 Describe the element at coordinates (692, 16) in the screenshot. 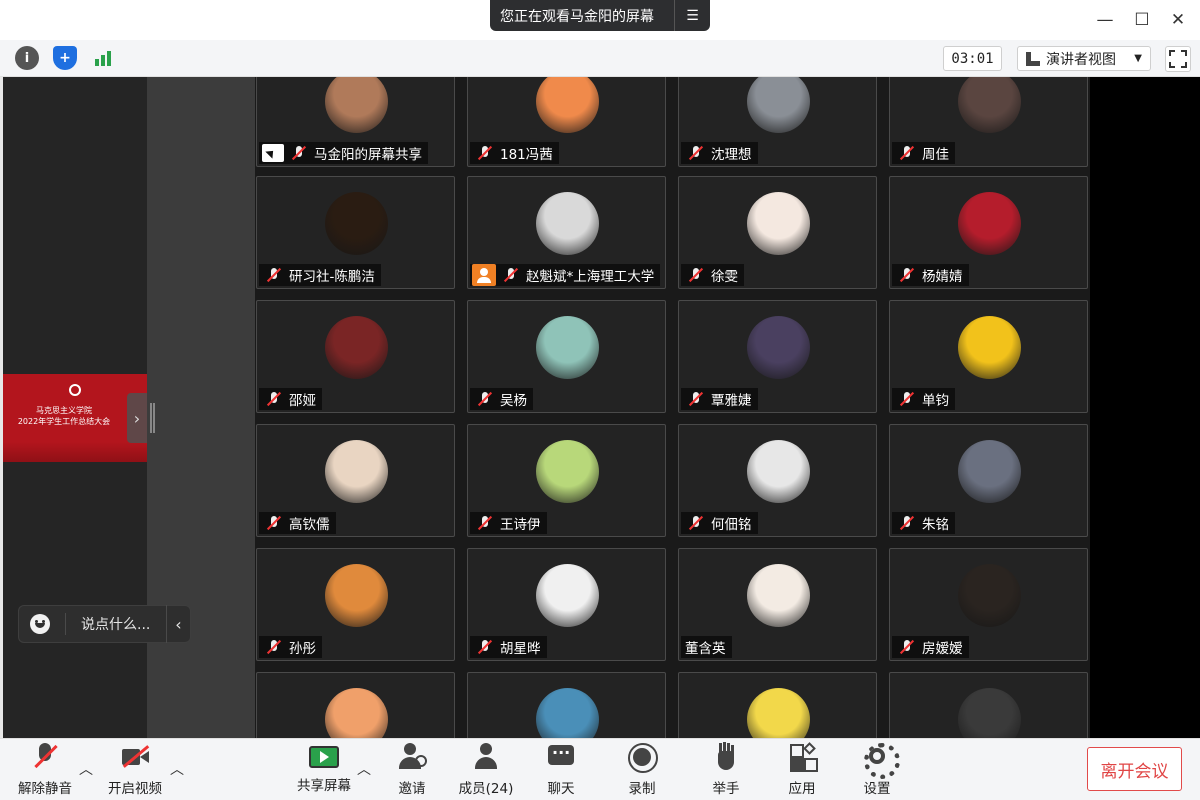

I see `view-options-icon: ☰` at that location.